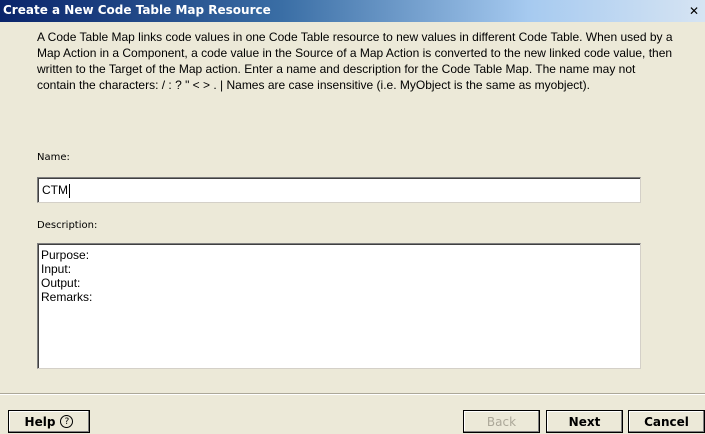 The image size is (705, 434). What do you see at coordinates (339, 190) in the screenshot?
I see `name-input: CTM` at bounding box center [339, 190].